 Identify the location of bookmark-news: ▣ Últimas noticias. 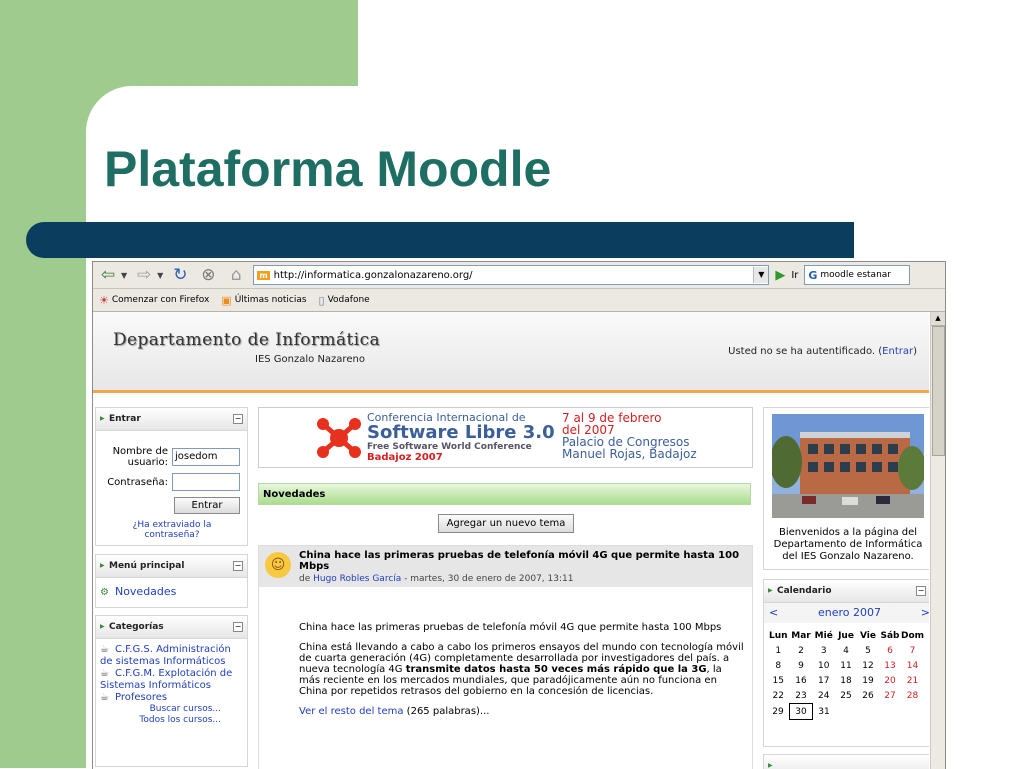
(263, 300).